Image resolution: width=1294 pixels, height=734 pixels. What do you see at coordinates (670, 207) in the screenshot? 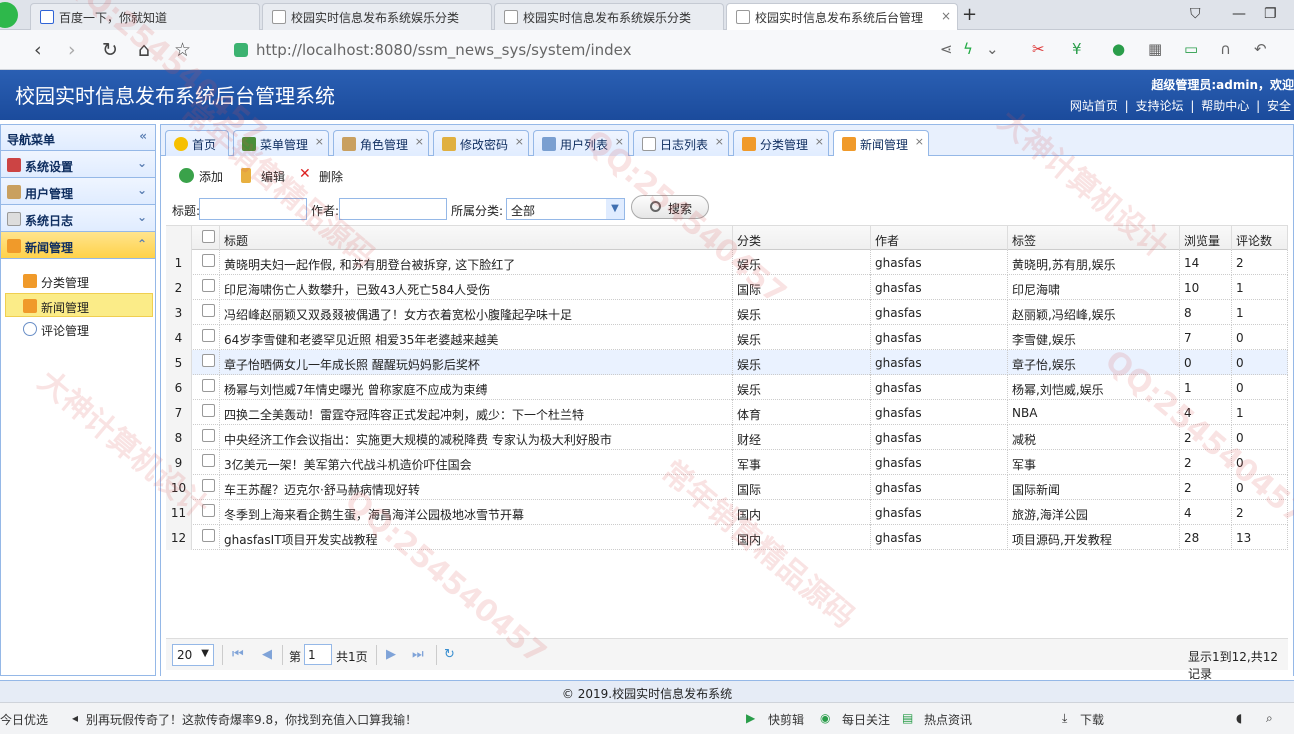
I see `search-button: 搜索` at bounding box center [670, 207].